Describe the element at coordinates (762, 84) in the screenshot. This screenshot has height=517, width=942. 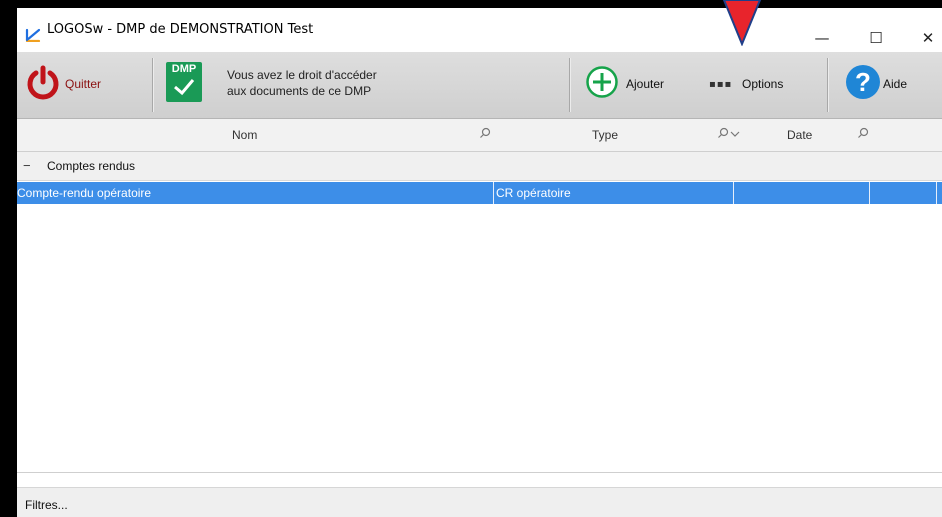
I see `options-button: Options` at that location.